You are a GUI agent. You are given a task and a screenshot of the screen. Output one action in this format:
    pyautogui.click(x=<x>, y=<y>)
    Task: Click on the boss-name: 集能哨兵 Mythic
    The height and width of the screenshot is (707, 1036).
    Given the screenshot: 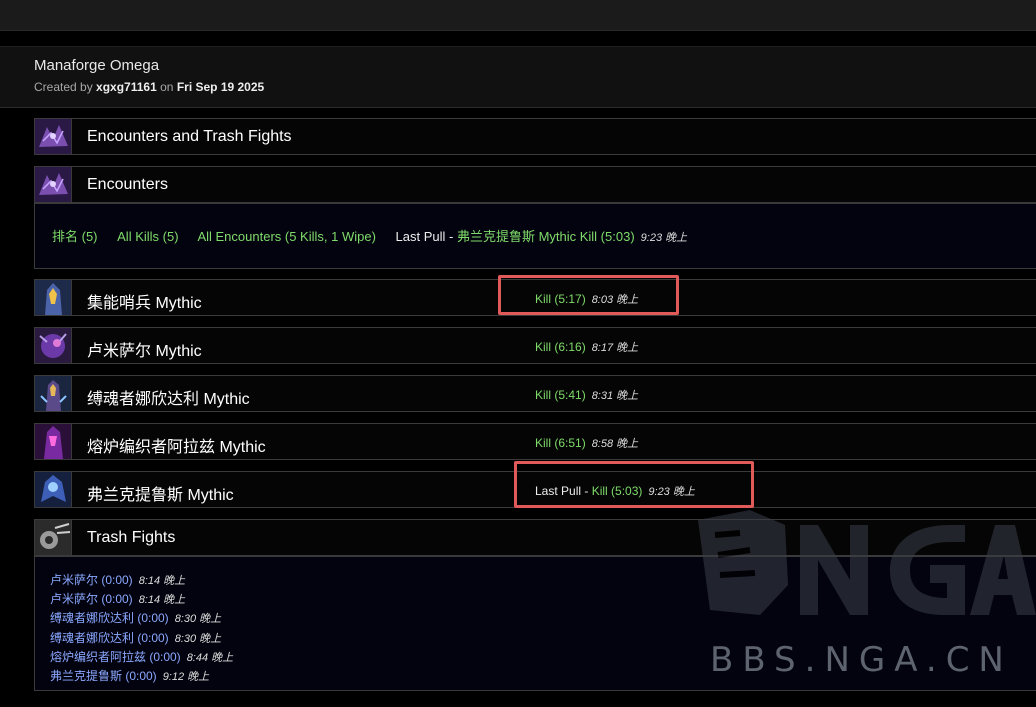 What is the action you would take?
    pyautogui.click(x=144, y=303)
    